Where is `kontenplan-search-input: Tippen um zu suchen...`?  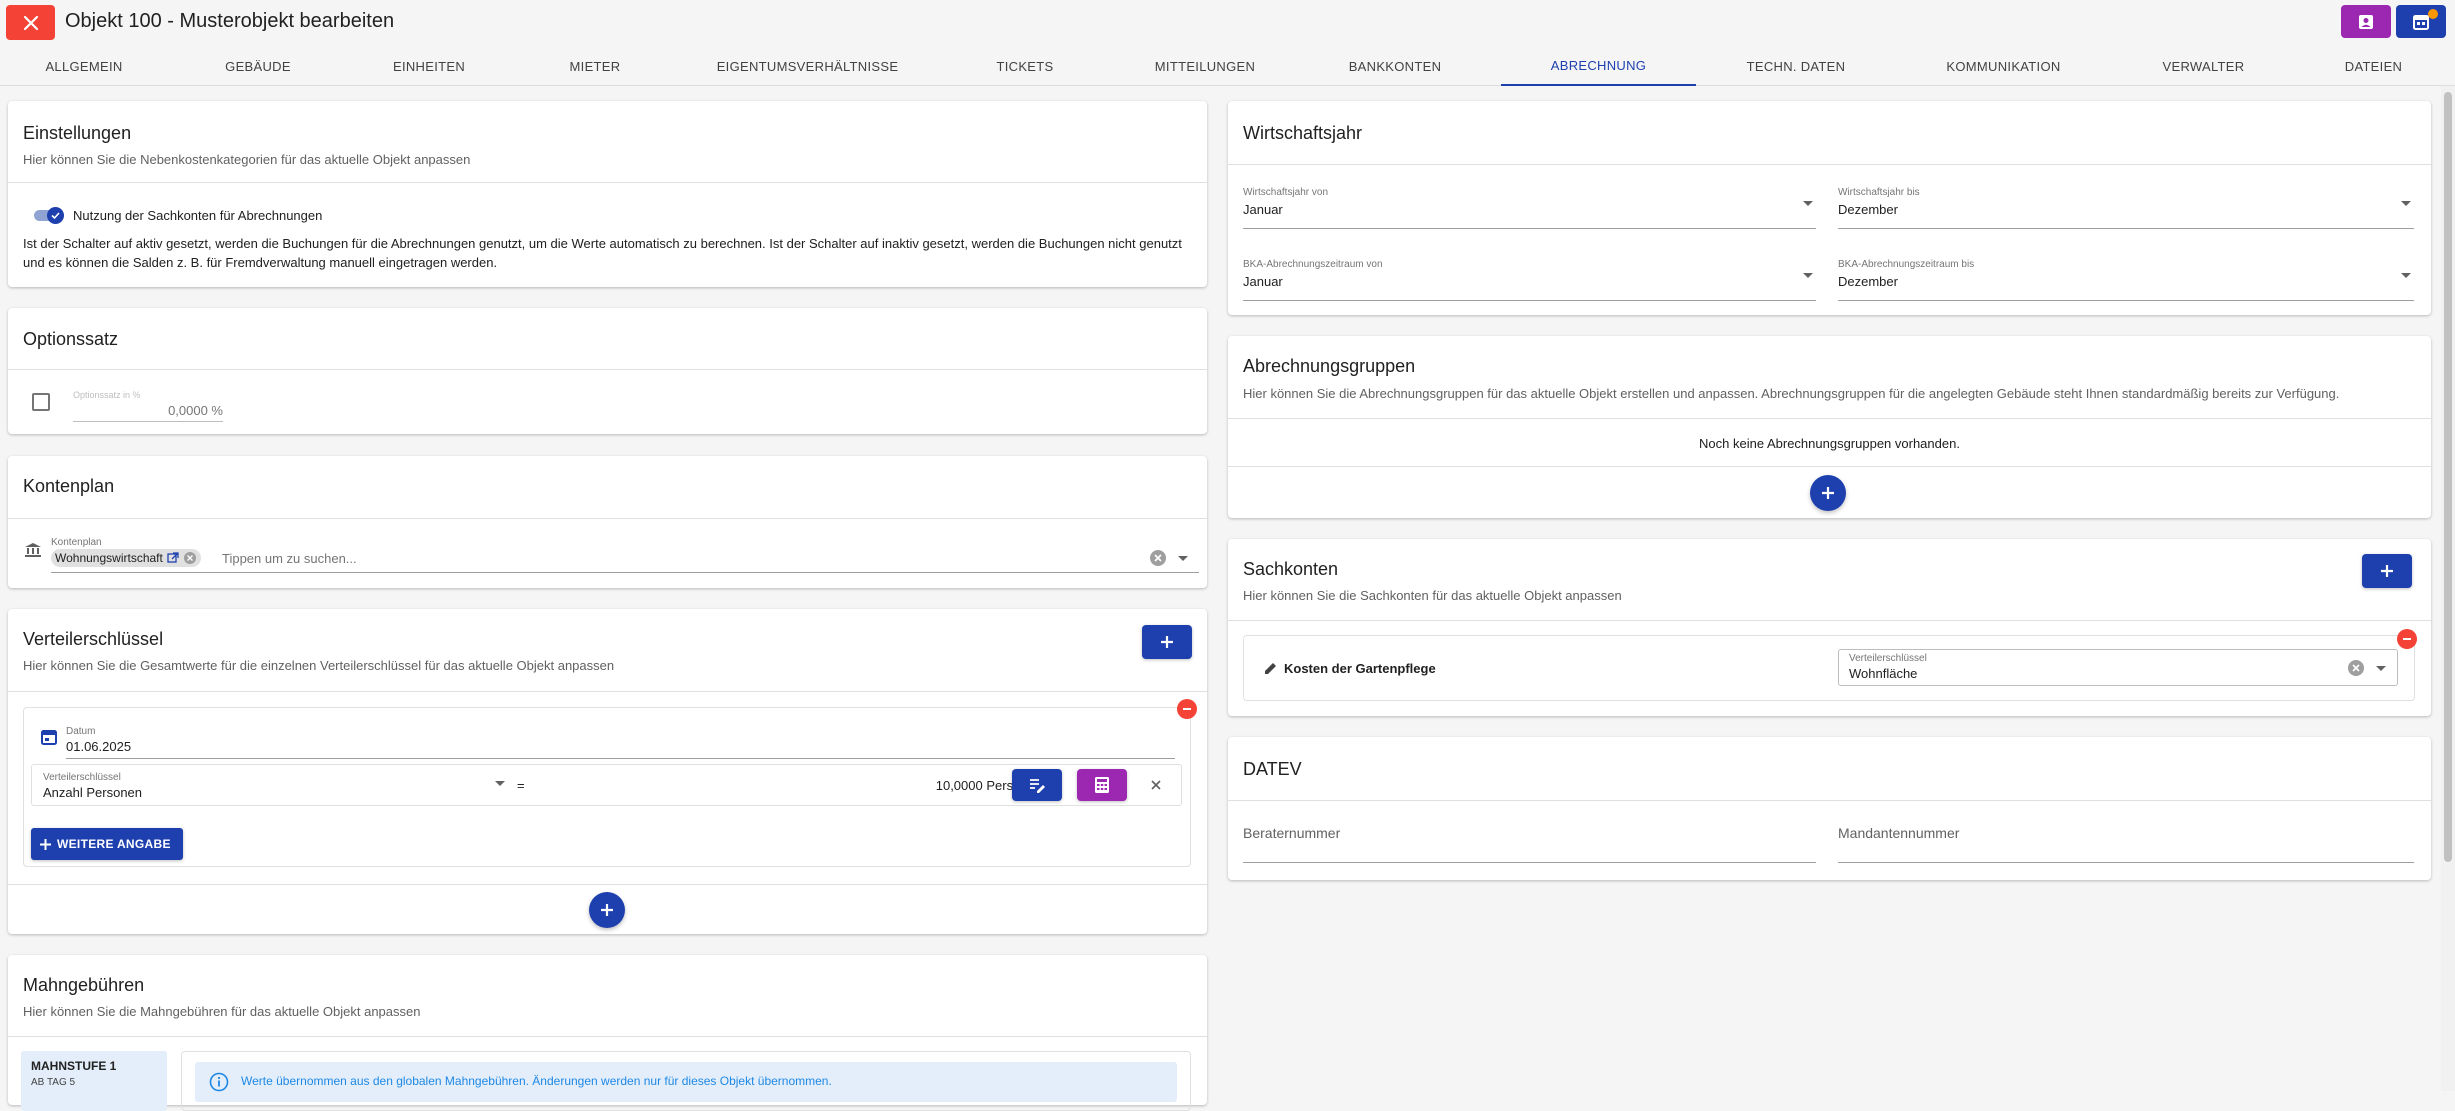
kontenplan-search-input: Tippen um zu suchen... is located at coordinates (289, 558).